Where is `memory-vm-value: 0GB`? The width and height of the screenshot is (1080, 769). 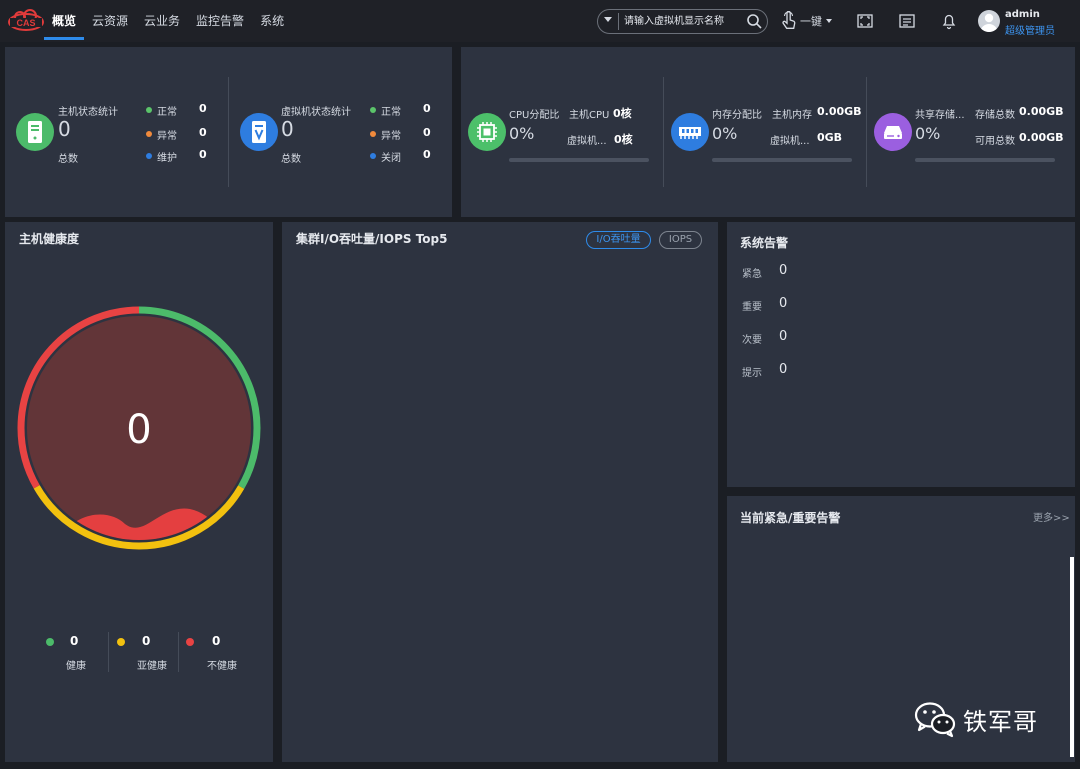
memory-vm-value: 0GB is located at coordinates (830, 137).